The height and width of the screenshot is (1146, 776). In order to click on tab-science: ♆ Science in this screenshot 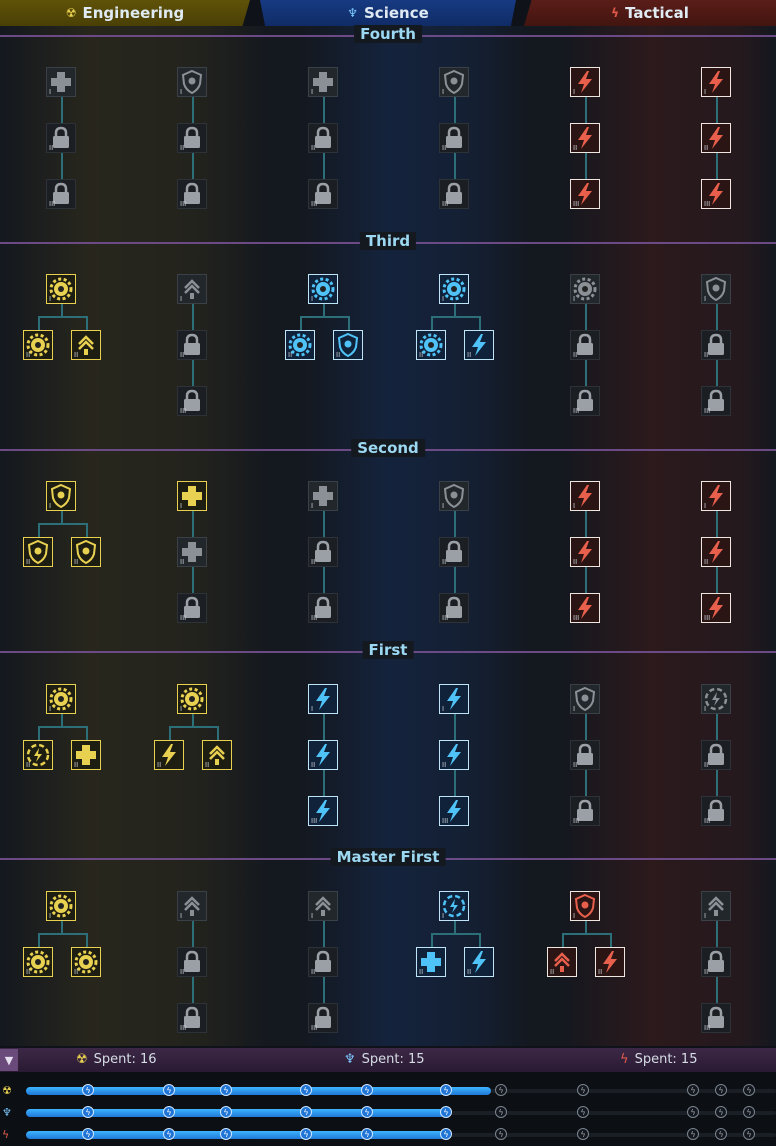, I will do `click(388, 13)`.